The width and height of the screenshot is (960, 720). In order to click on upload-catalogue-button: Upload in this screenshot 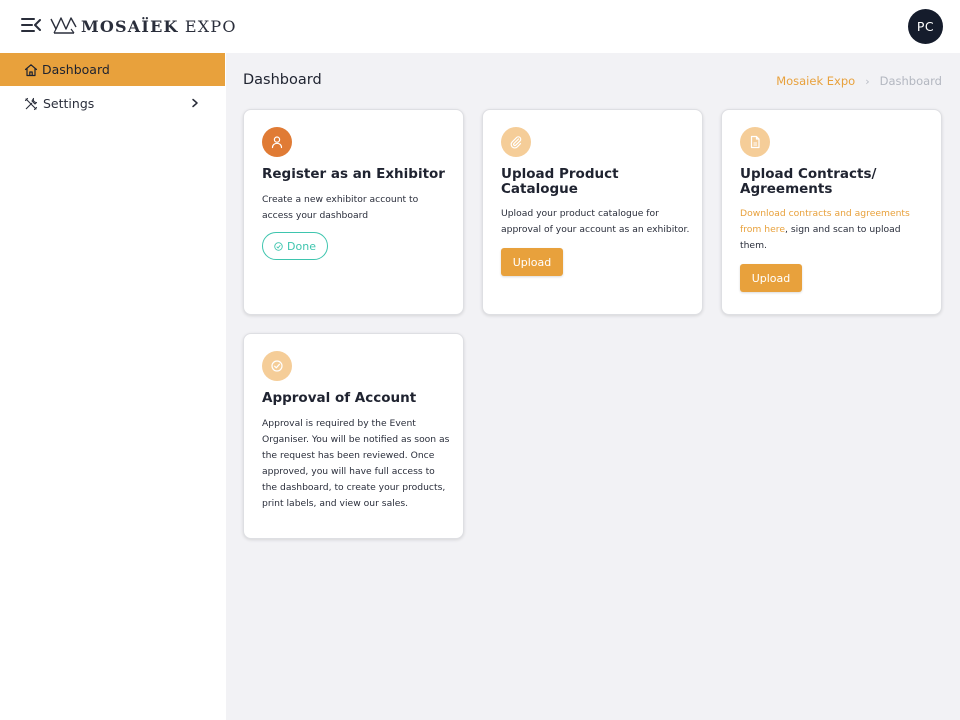, I will do `click(532, 262)`.